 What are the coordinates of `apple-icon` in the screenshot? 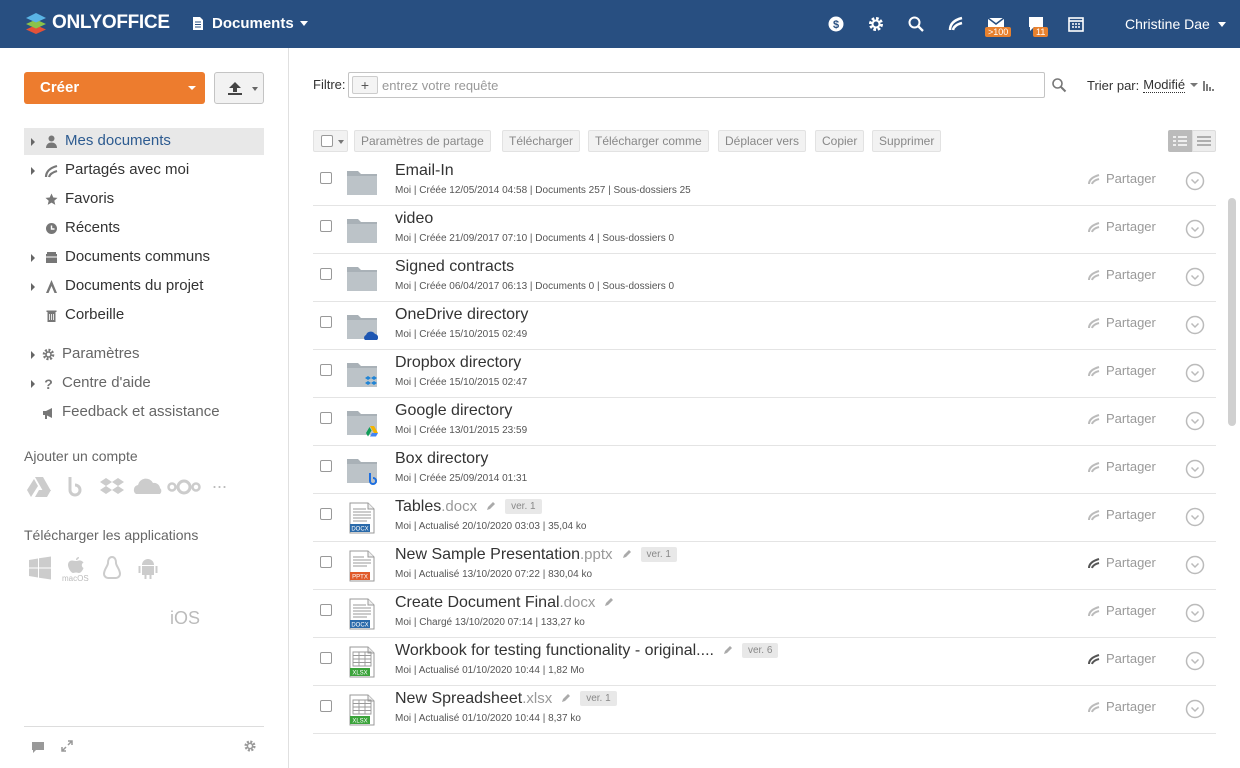 It's located at (76, 565).